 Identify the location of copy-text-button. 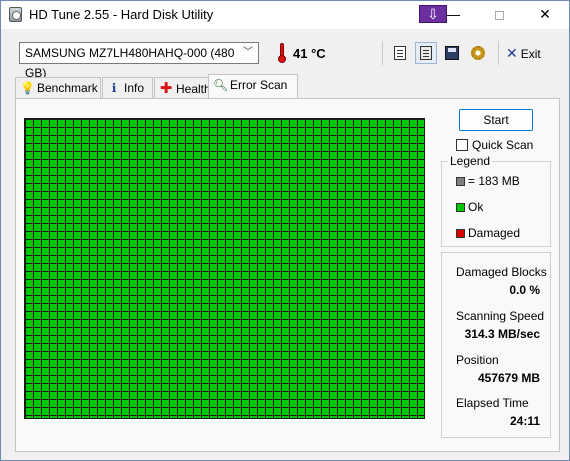
(400, 53).